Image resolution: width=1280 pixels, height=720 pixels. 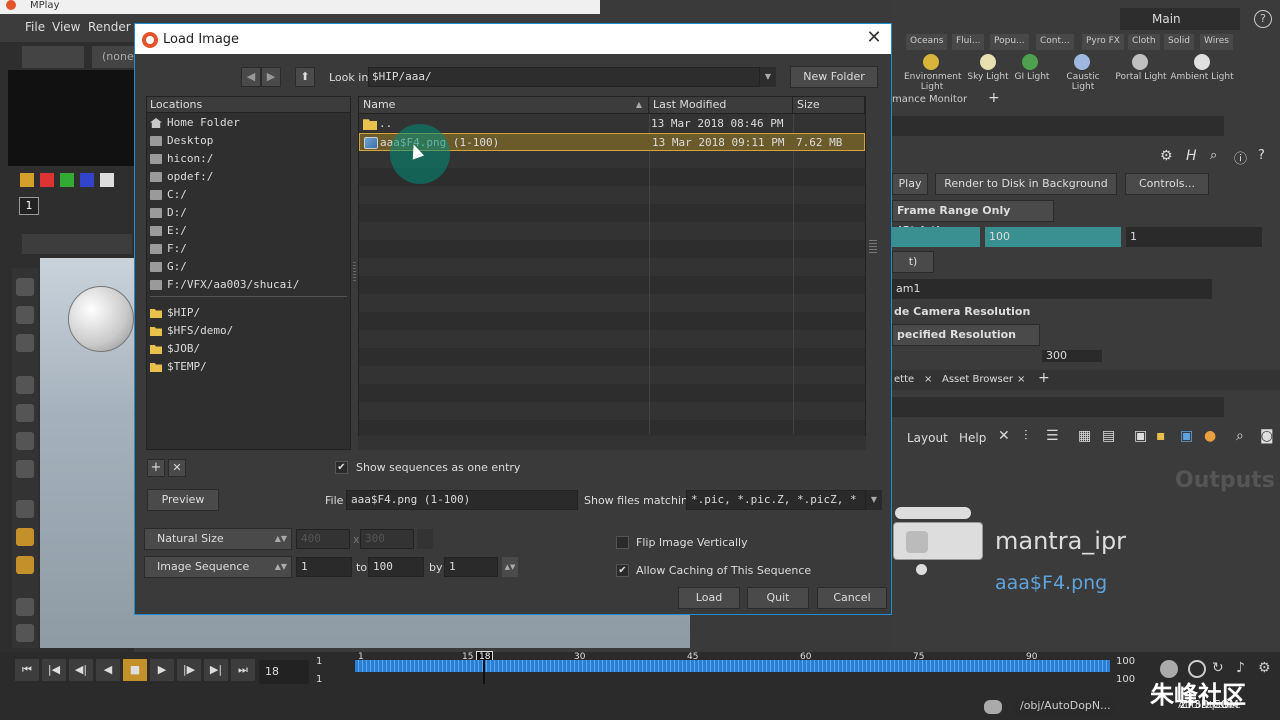 I want to click on sequence-step-field: 1, so click(x=471, y=567).